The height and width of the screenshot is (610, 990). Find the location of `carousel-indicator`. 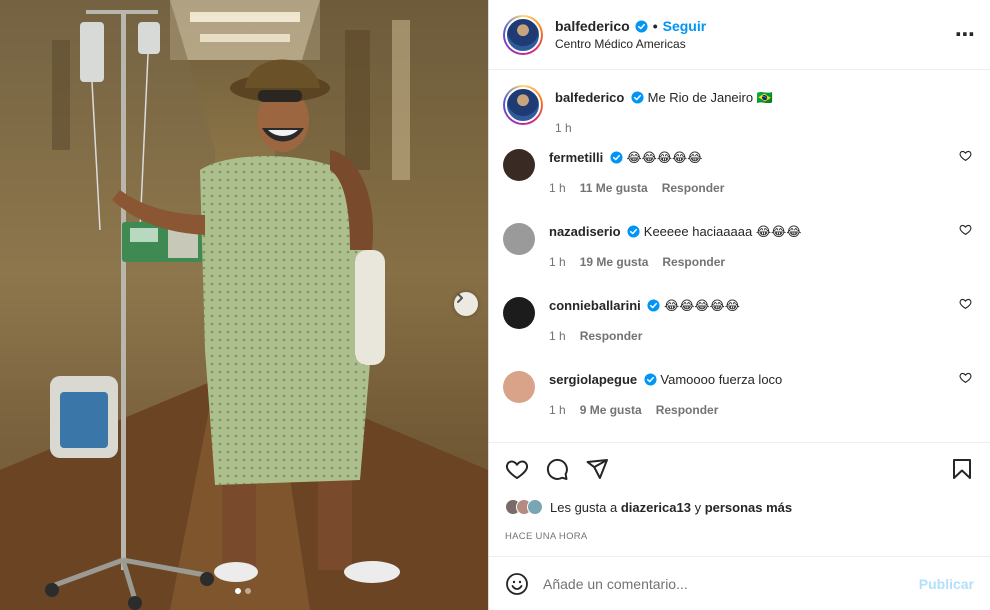

carousel-indicator is located at coordinates (243, 591).